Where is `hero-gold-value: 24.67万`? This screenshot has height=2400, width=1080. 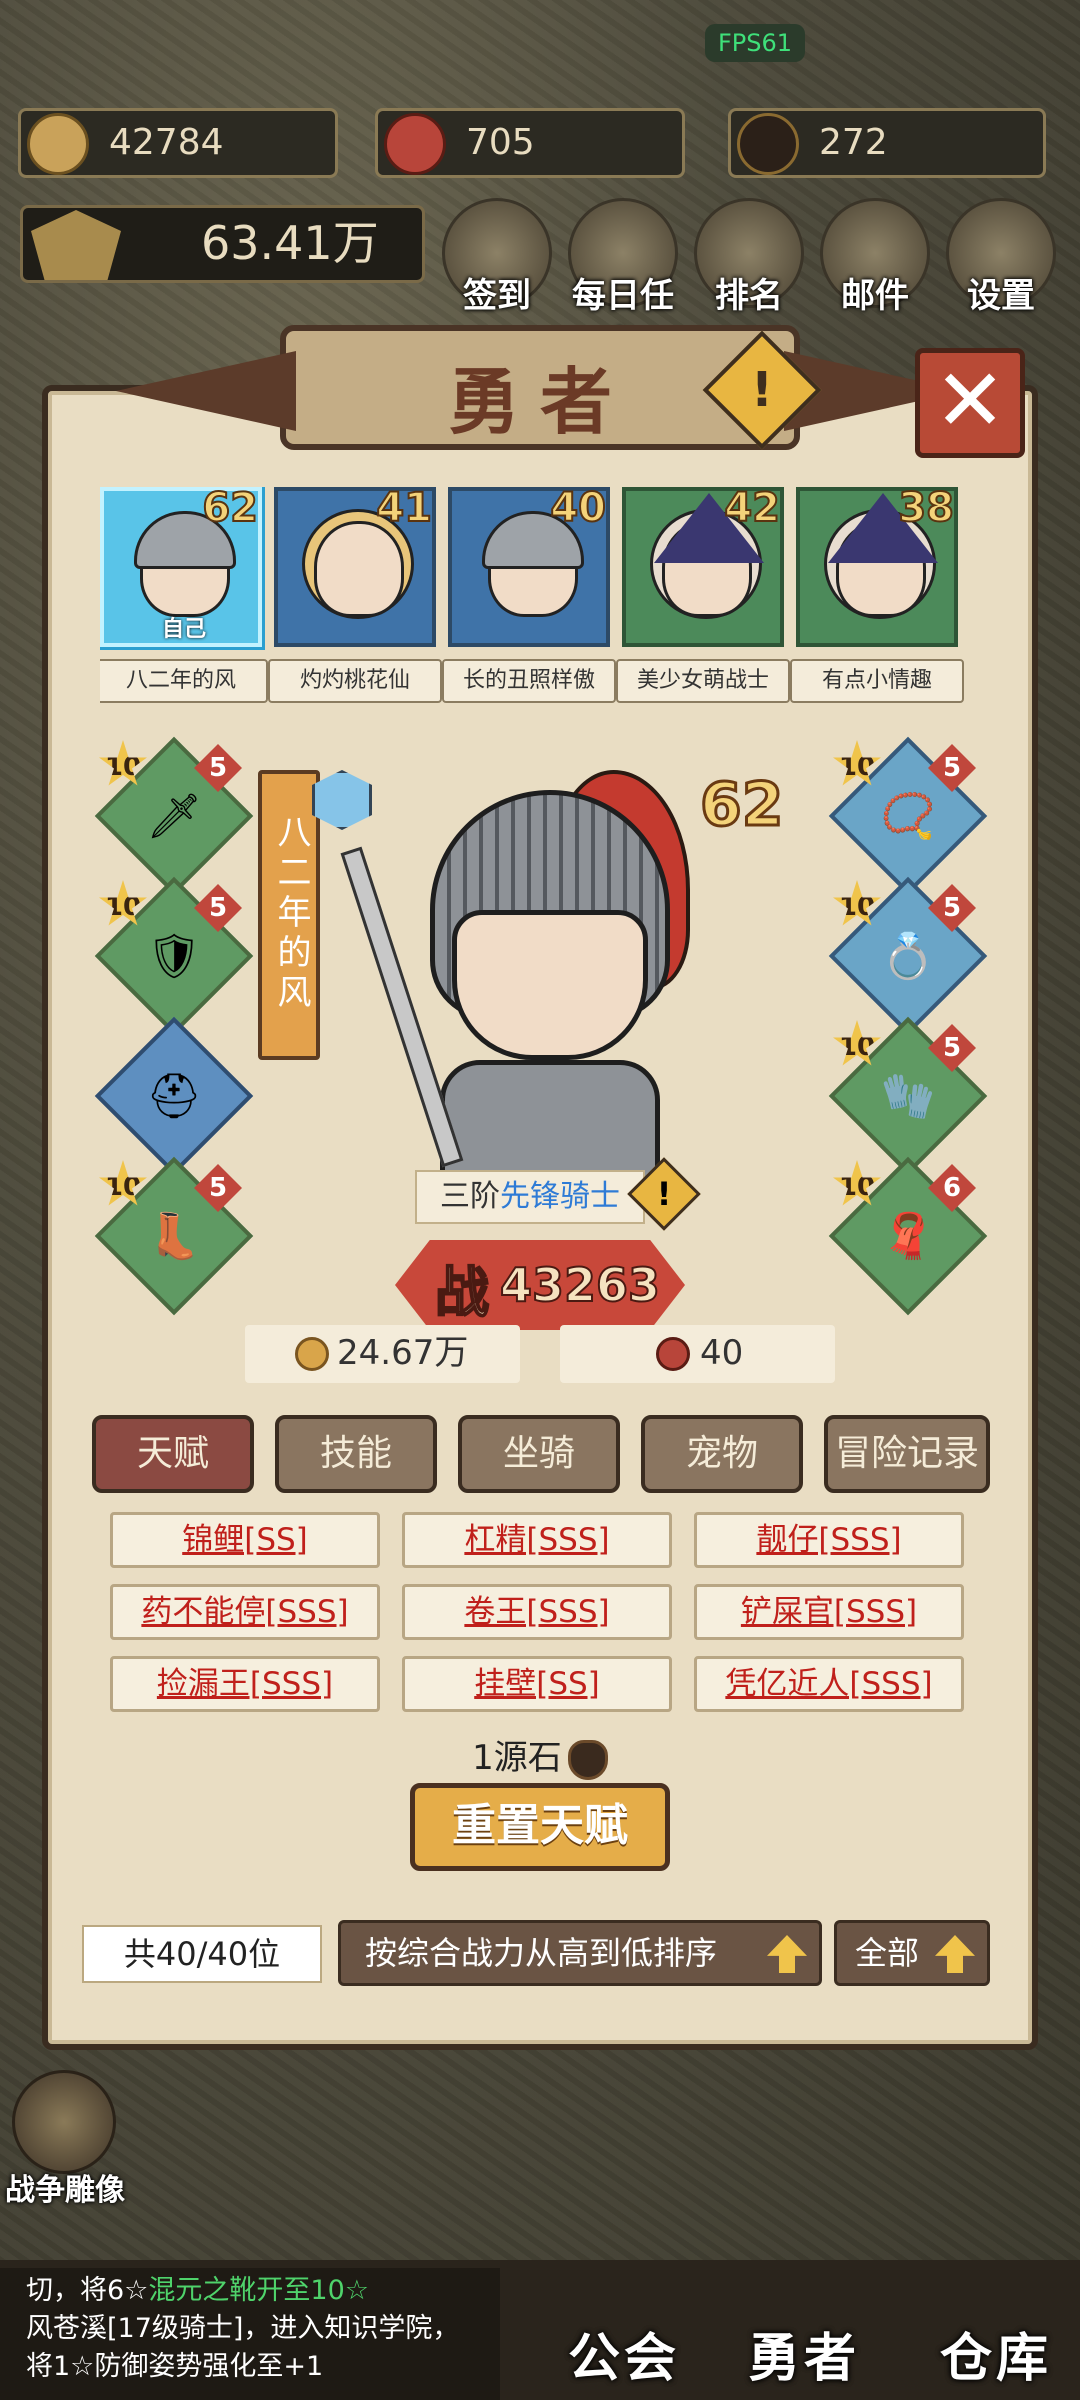
hero-gold-value: 24.67万 is located at coordinates (403, 1353).